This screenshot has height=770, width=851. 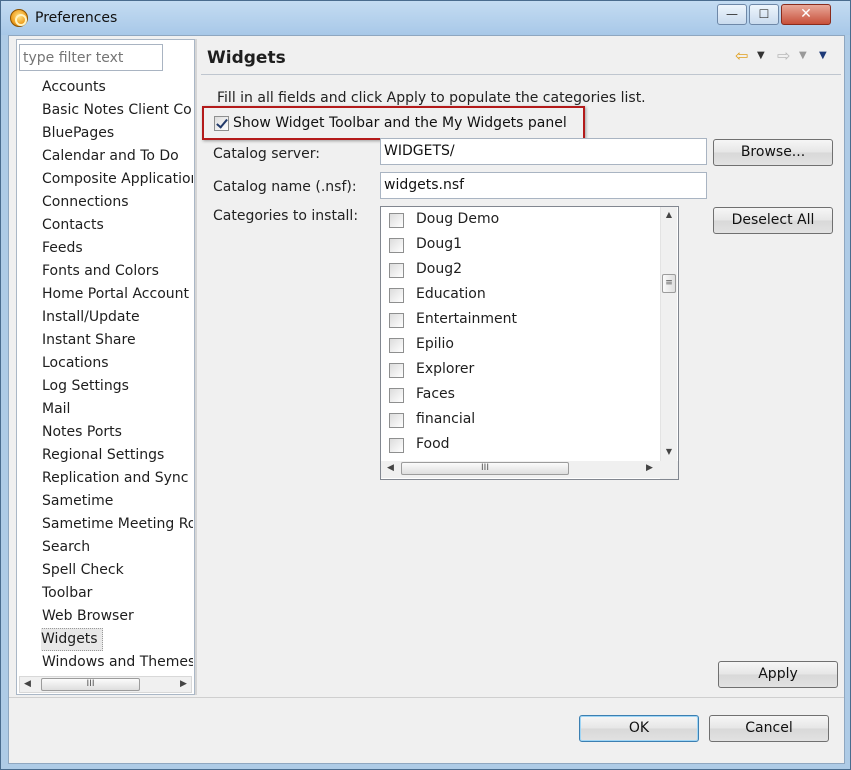 What do you see at coordinates (522, 295) in the screenshot?
I see `category-row: Education` at bounding box center [522, 295].